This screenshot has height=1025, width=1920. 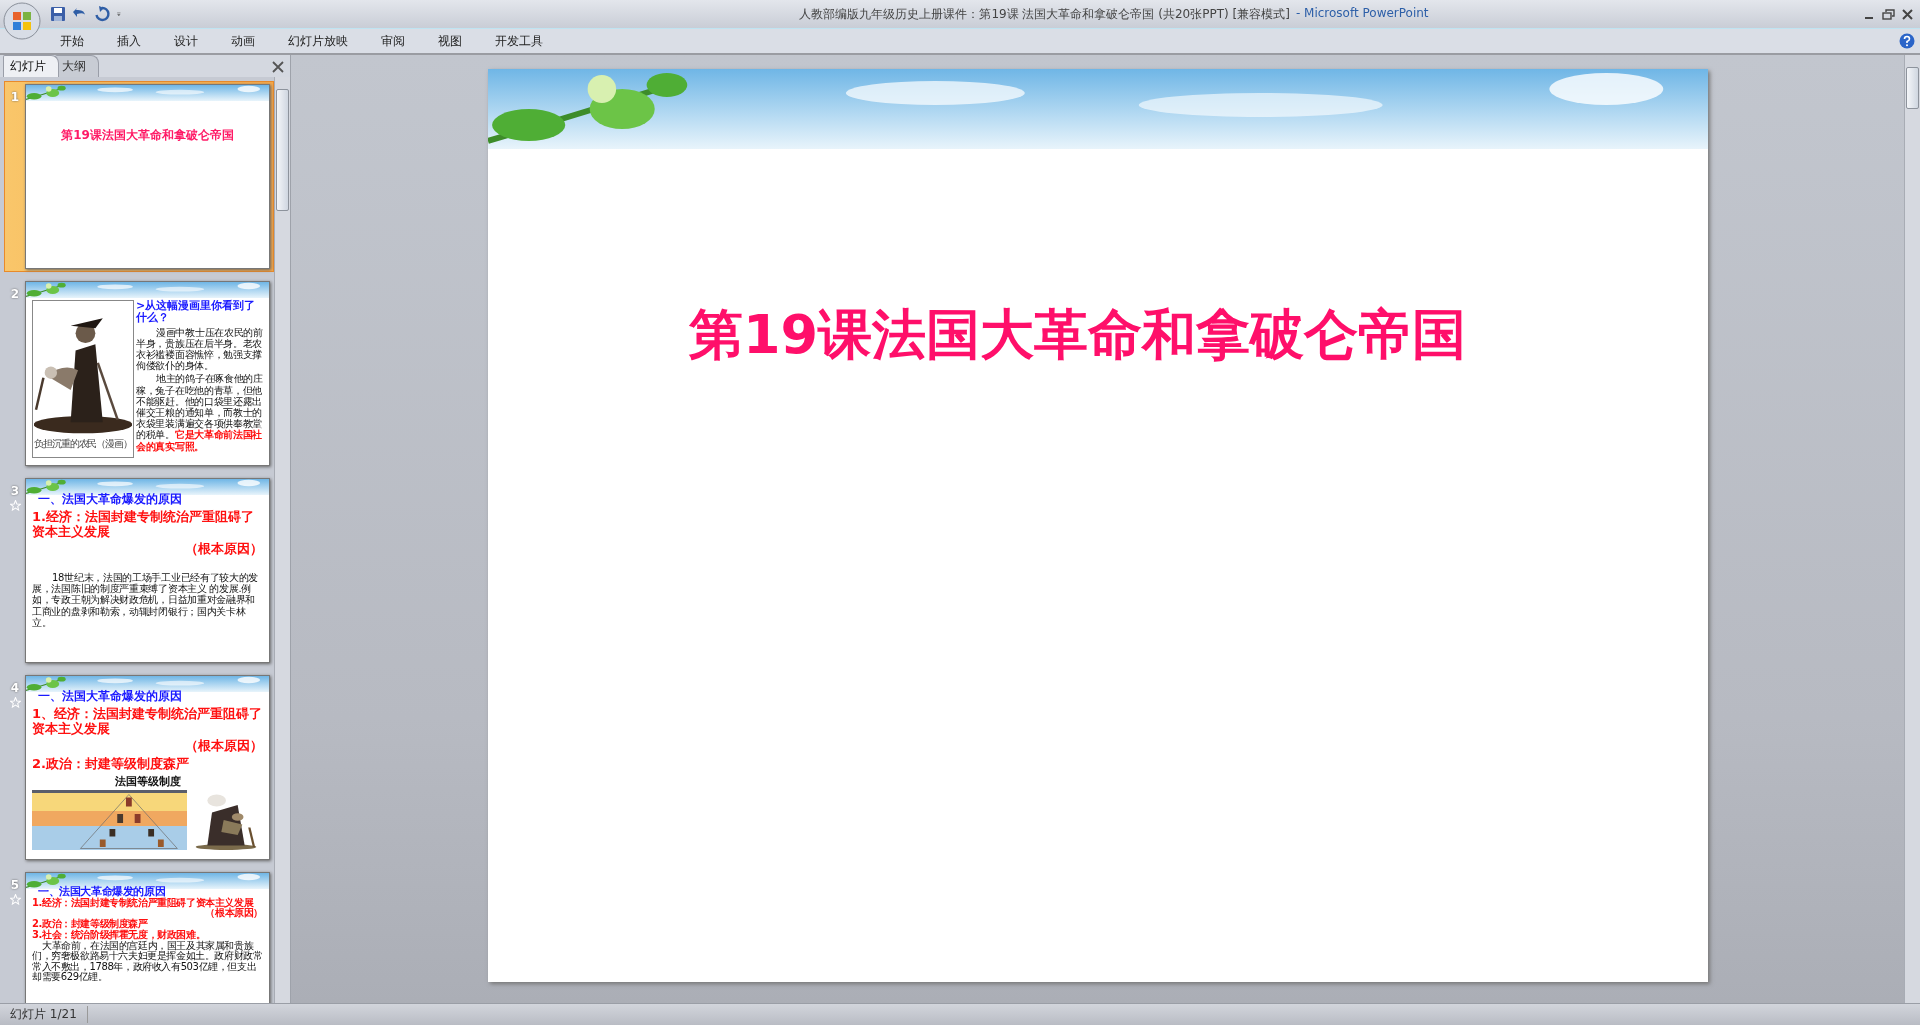 What do you see at coordinates (147, 722) in the screenshot?
I see `point-text: 1、经济：法国封建专制统治严重阻碍了资本主义发展` at bounding box center [147, 722].